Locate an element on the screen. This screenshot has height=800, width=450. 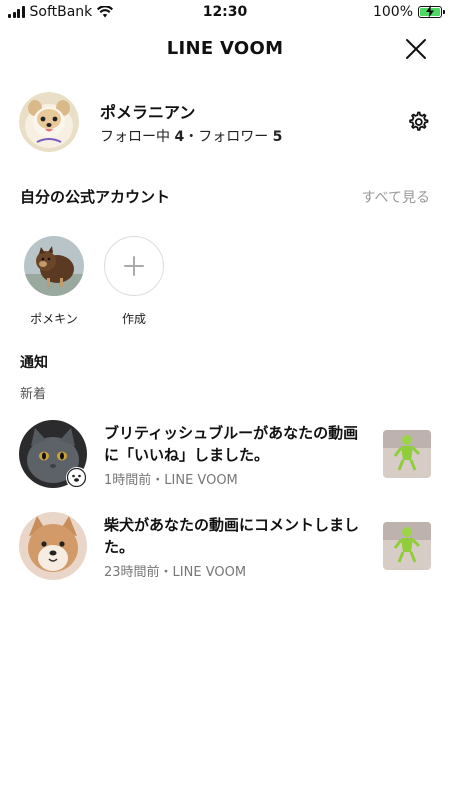
pomeranian-avatar-image is located at coordinates (49, 122).